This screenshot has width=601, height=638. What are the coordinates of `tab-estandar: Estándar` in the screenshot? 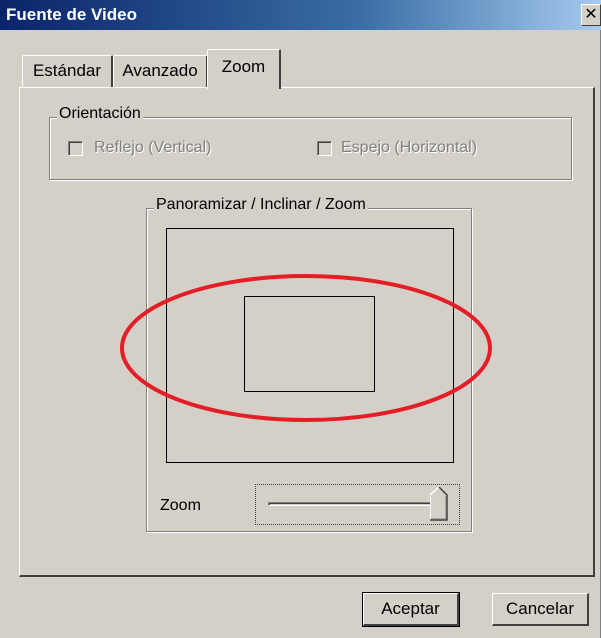 It's located at (67, 71).